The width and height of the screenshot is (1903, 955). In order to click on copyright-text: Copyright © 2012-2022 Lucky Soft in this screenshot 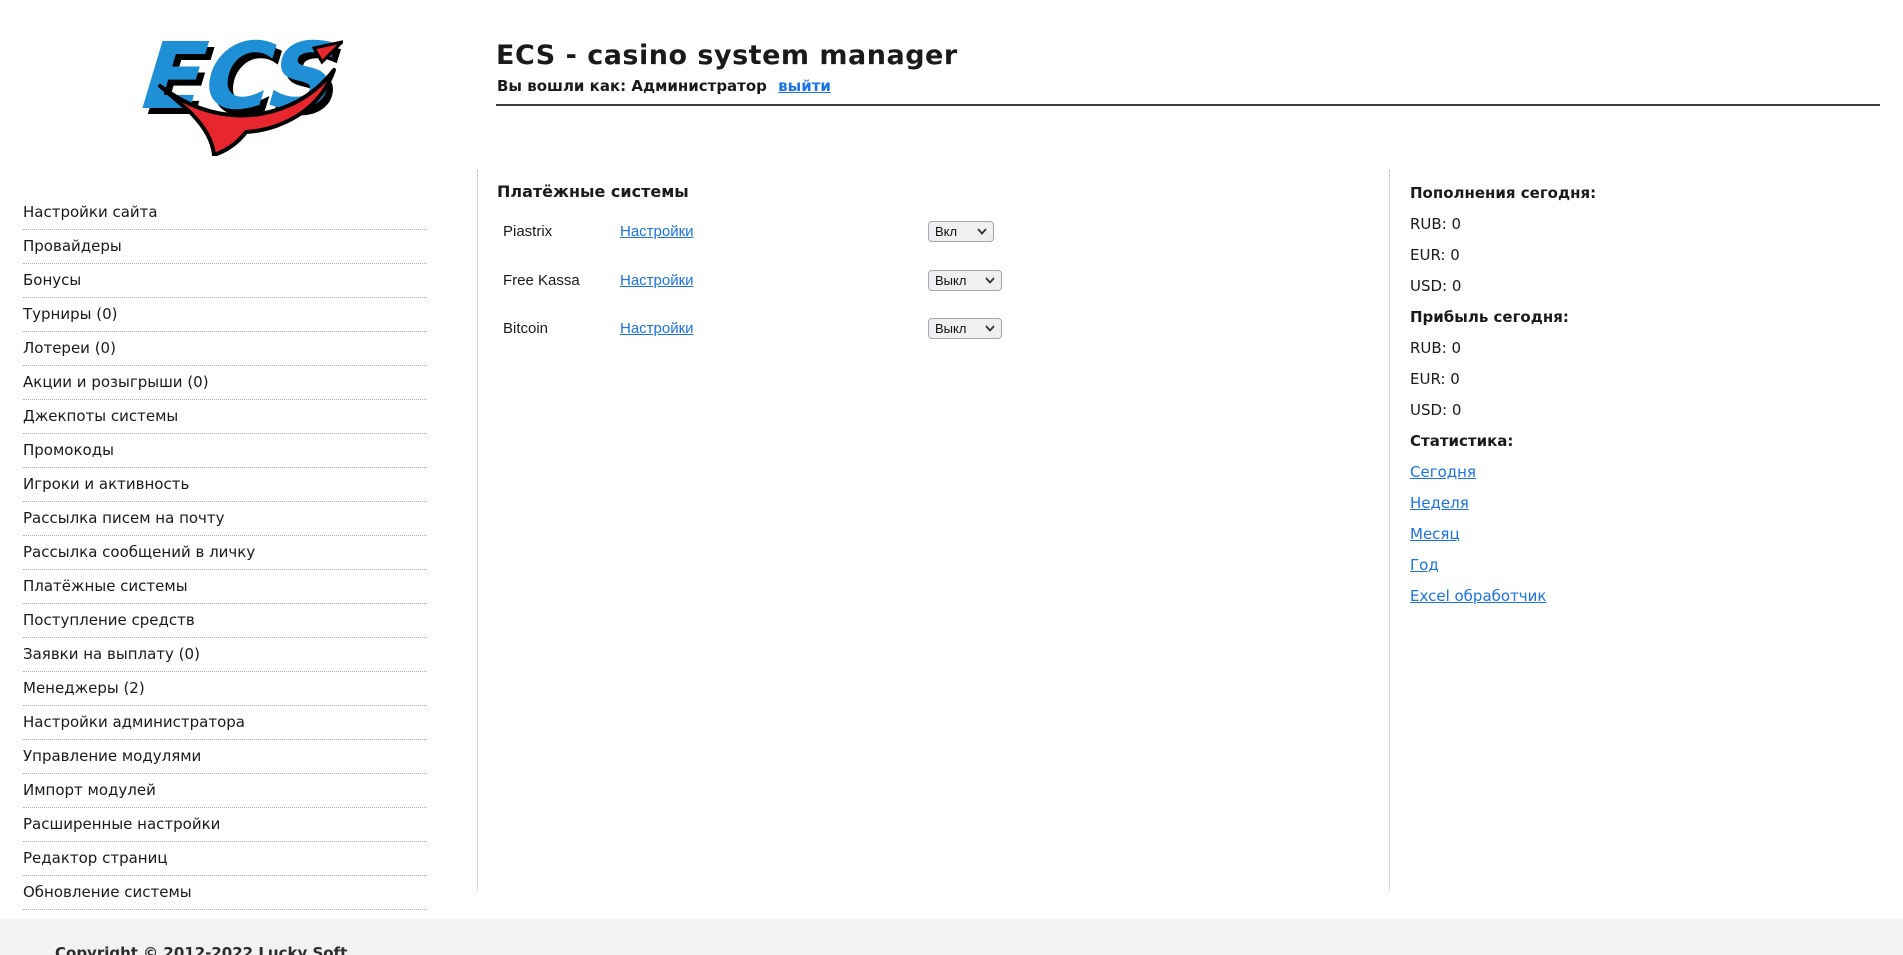, I will do `click(201, 949)`.